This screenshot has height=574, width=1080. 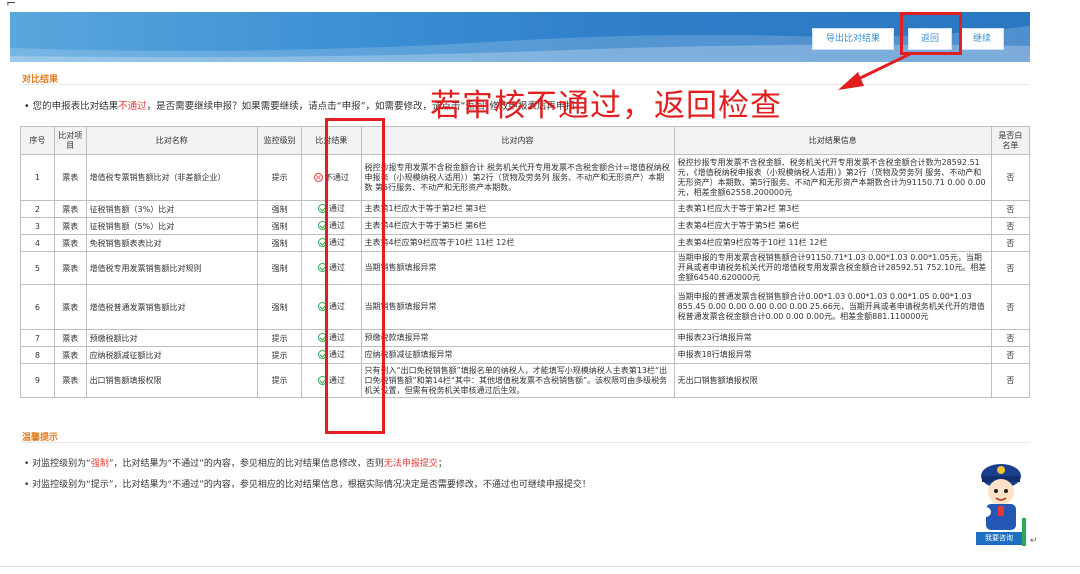 I want to click on annotation-text: 若审核不通过，返回检查, so click(x=606, y=106).